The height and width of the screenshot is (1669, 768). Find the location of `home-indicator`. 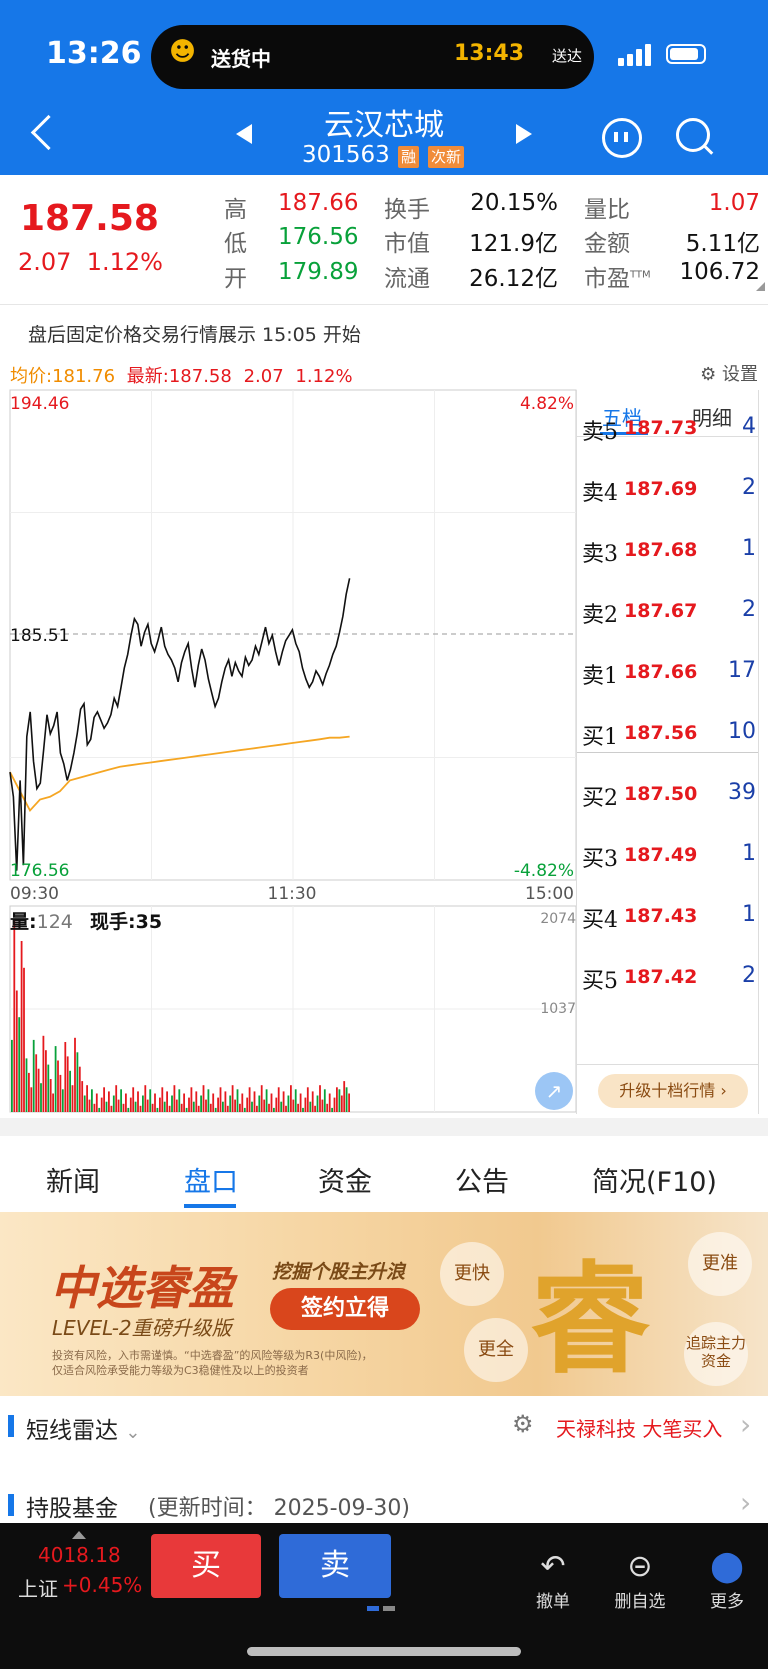

home-indicator is located at coordinates (384, 1651).